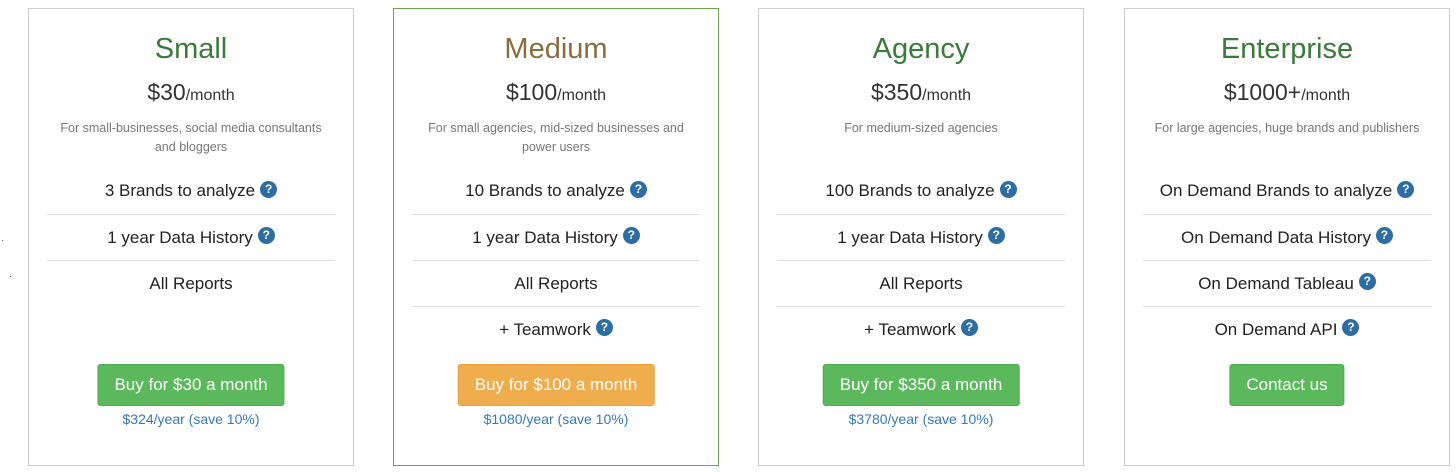  I want to click on feature-item: On Demand Brands to analyze ?, so click(1287, 191).